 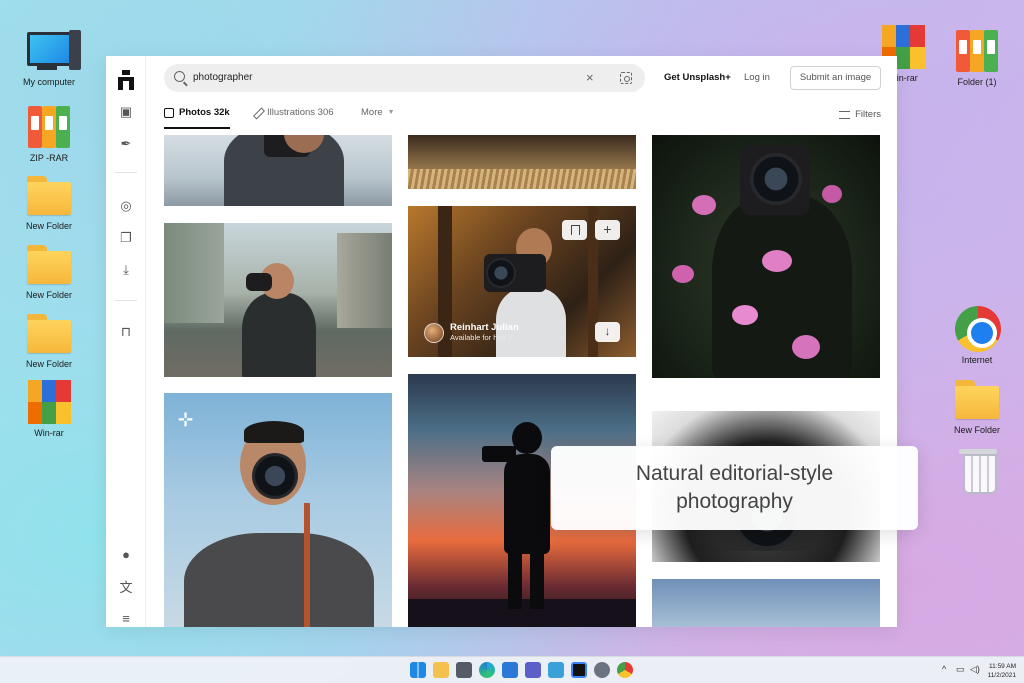 I want to click on download-icon: ⤓, so click(x=126, y=270).